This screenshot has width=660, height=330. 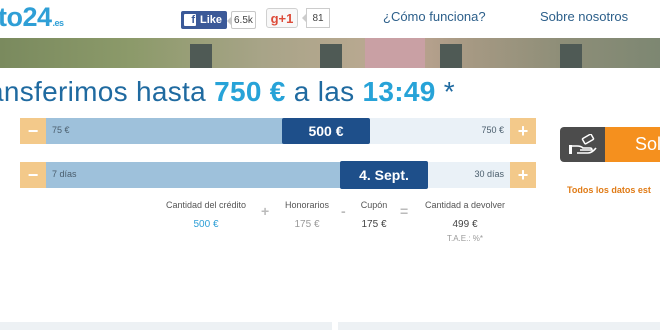 I want to click on nav-link-about-us: Sobre nosotros, so click(x=584, y=16).